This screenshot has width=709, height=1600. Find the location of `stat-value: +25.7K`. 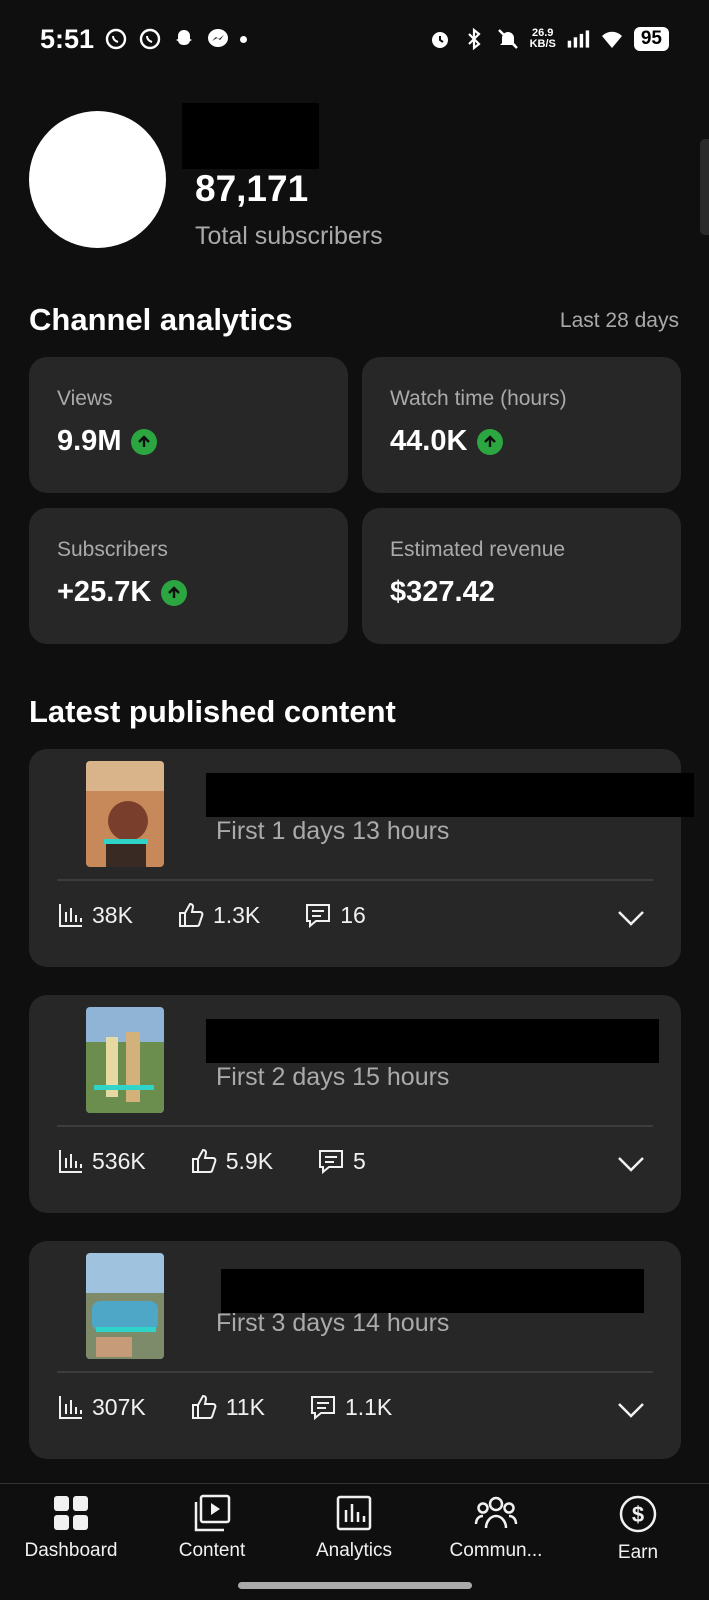

stat-value: +25.7K is located at coordinates (104, 592).